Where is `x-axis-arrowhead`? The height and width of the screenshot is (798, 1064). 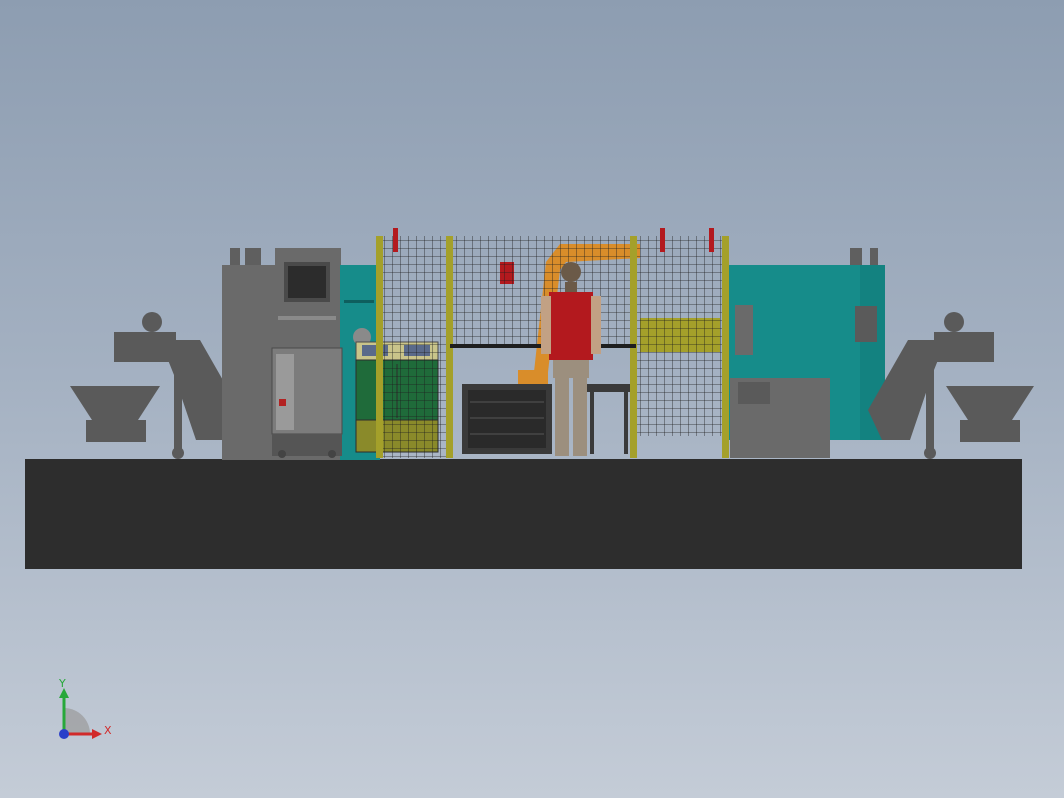
x-axis-arrowhead is located at coordinates (97, 734).